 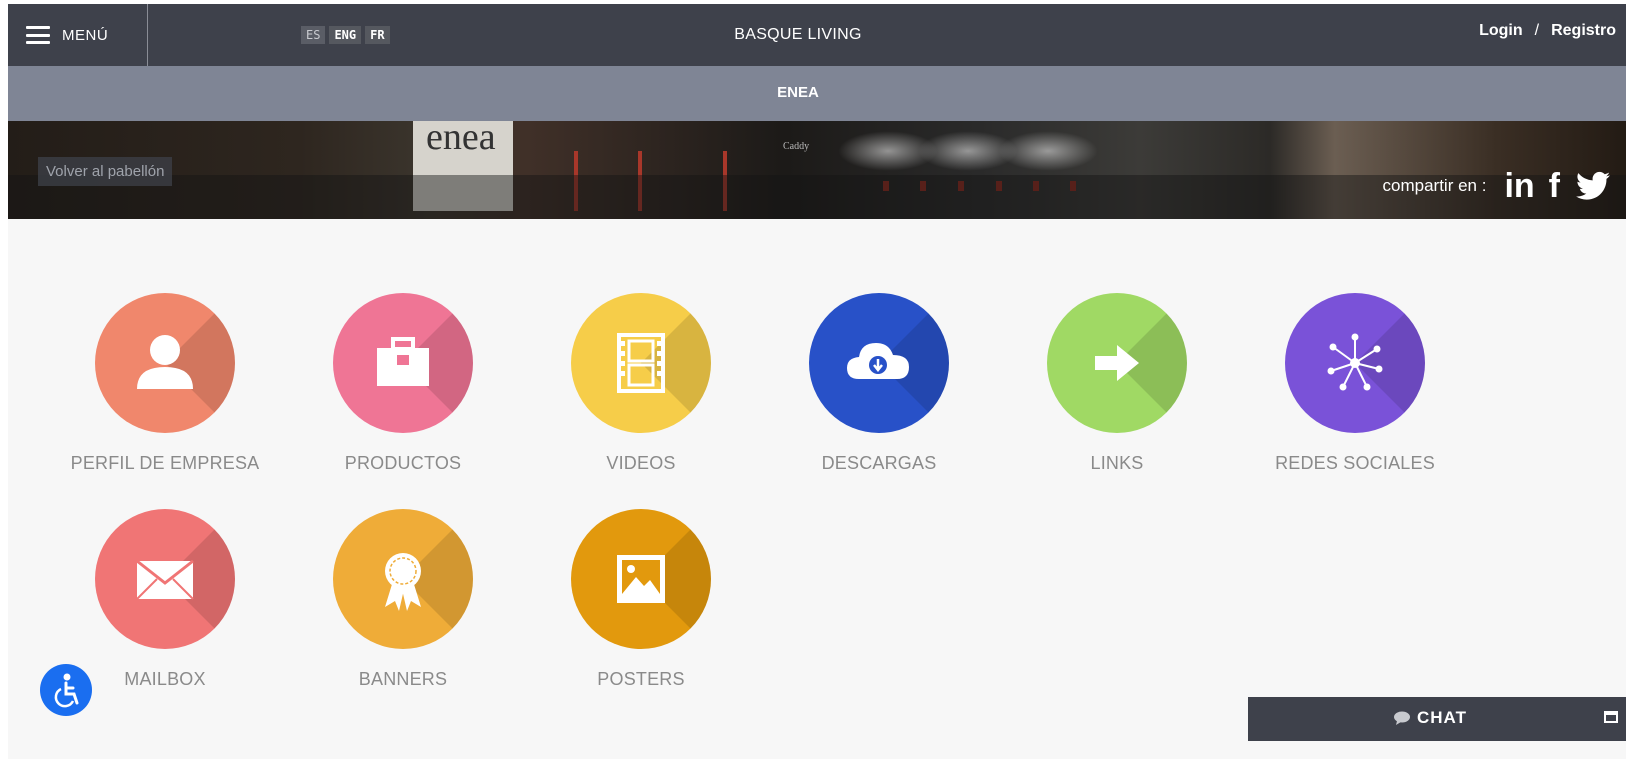 I want to click on tile-banners: BANNERS, so click(x=403, y=599).